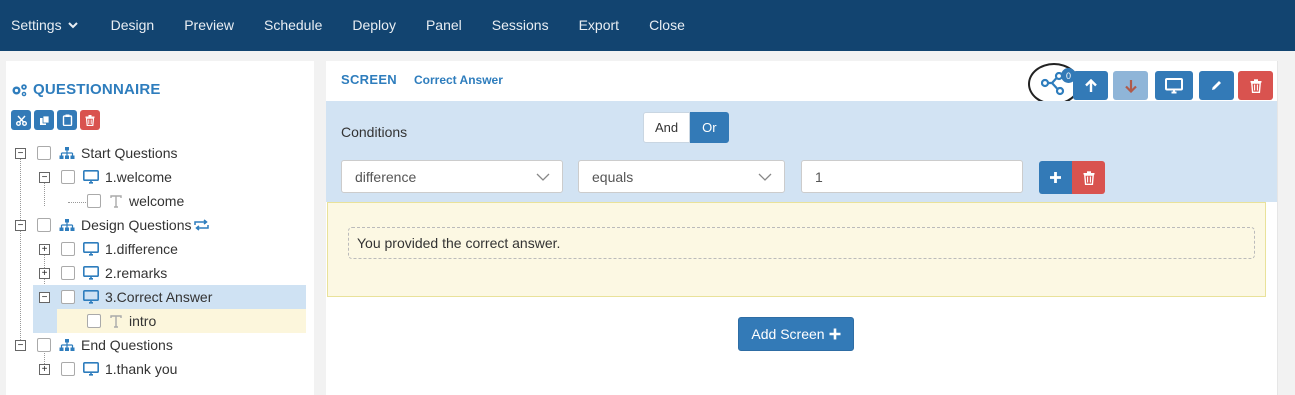 The height and width of the screenshot is (395, 1295). Describe the element at coordinates (667, 25) in the screenshot. I see `nav-close: Close` at that location.